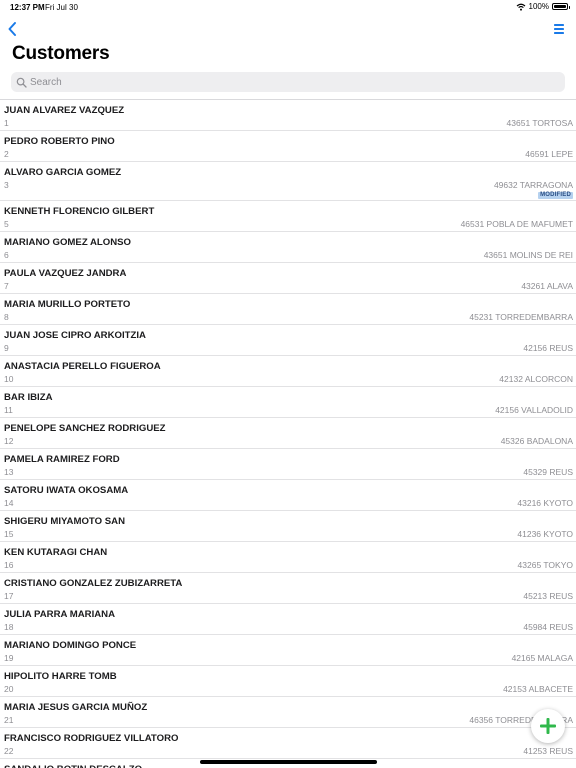  I want to click on customer-location: 46591 LEPE, so click(549, 154).